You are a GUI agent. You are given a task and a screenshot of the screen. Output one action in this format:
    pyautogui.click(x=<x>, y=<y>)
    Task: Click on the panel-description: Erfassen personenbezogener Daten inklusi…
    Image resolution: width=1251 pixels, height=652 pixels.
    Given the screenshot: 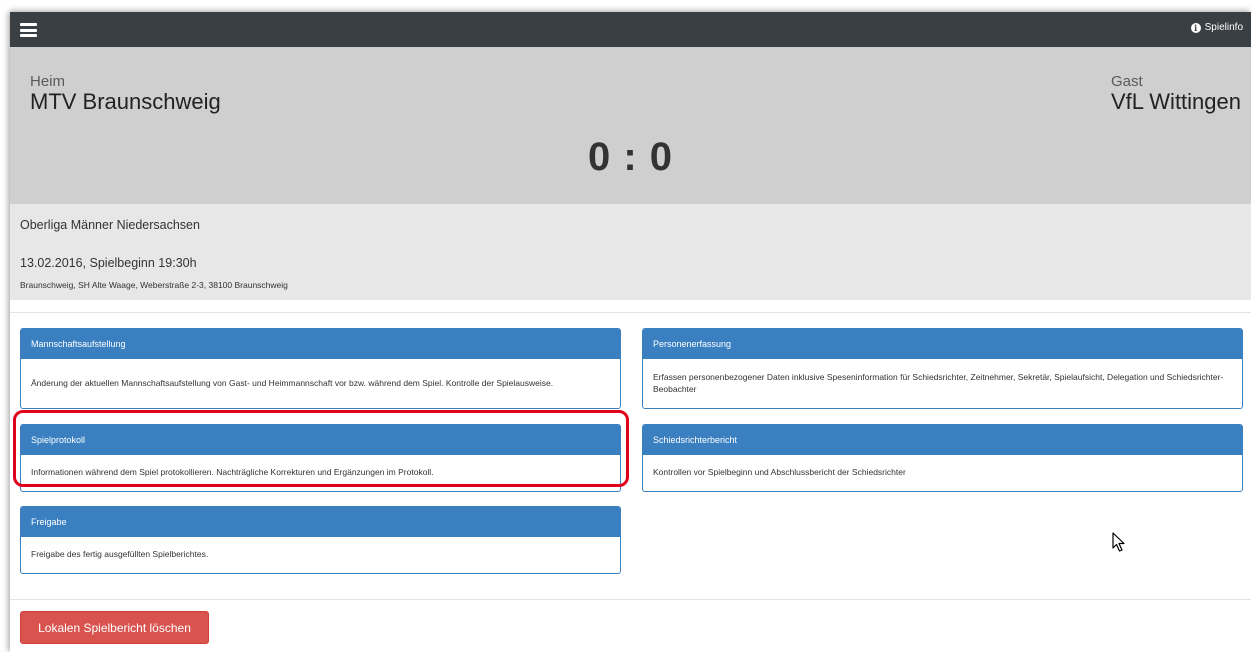 What is the action you would take?
    pyautogui.click(x=938, y=382)
    